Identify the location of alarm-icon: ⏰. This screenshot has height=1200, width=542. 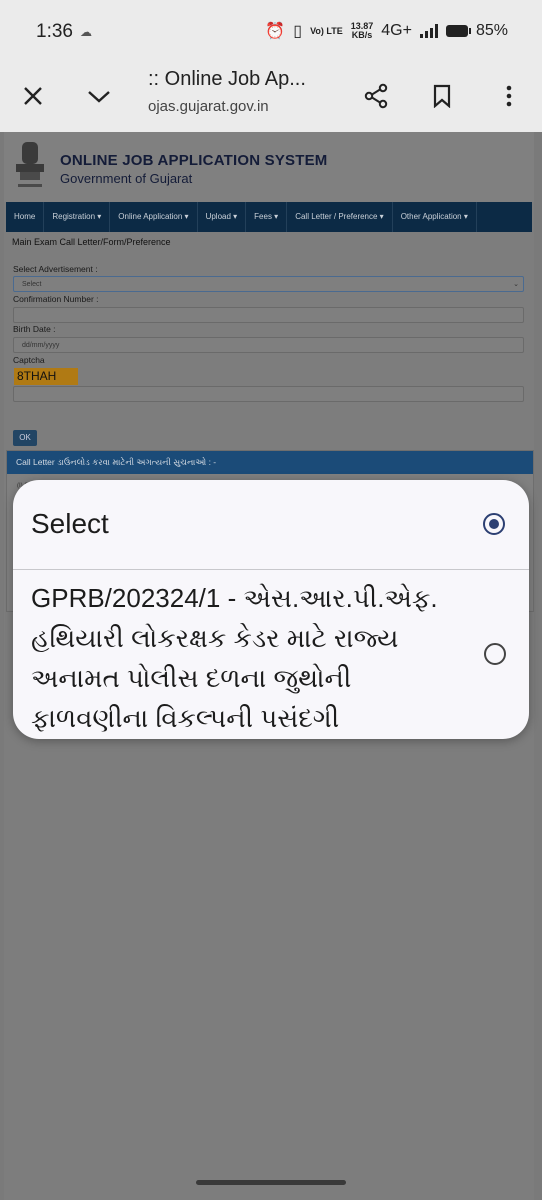
(275, 31).